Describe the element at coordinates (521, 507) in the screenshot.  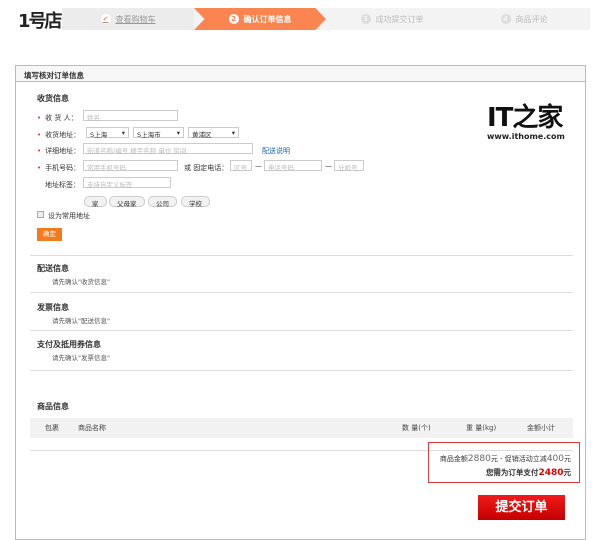
I see `submit-order-button: 提交订单` at that location.